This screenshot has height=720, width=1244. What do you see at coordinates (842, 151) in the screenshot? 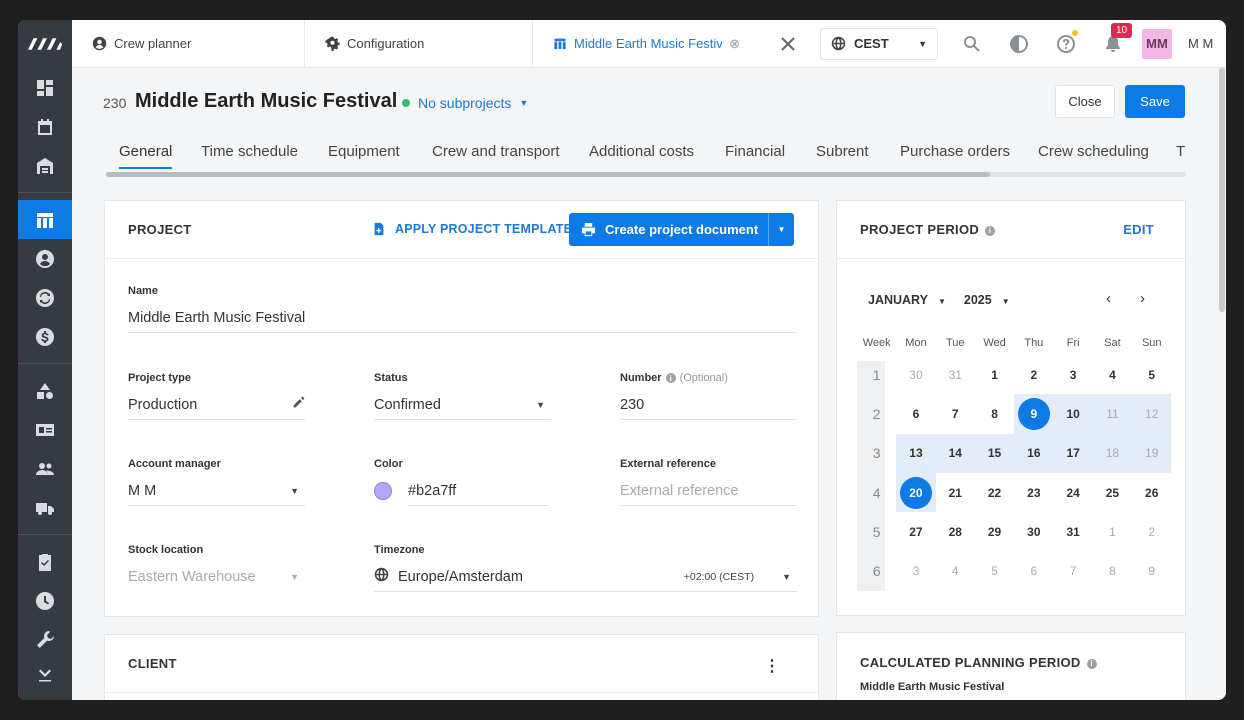
I see `tab-subrent: Subrent` at bounding box center [842, 151].